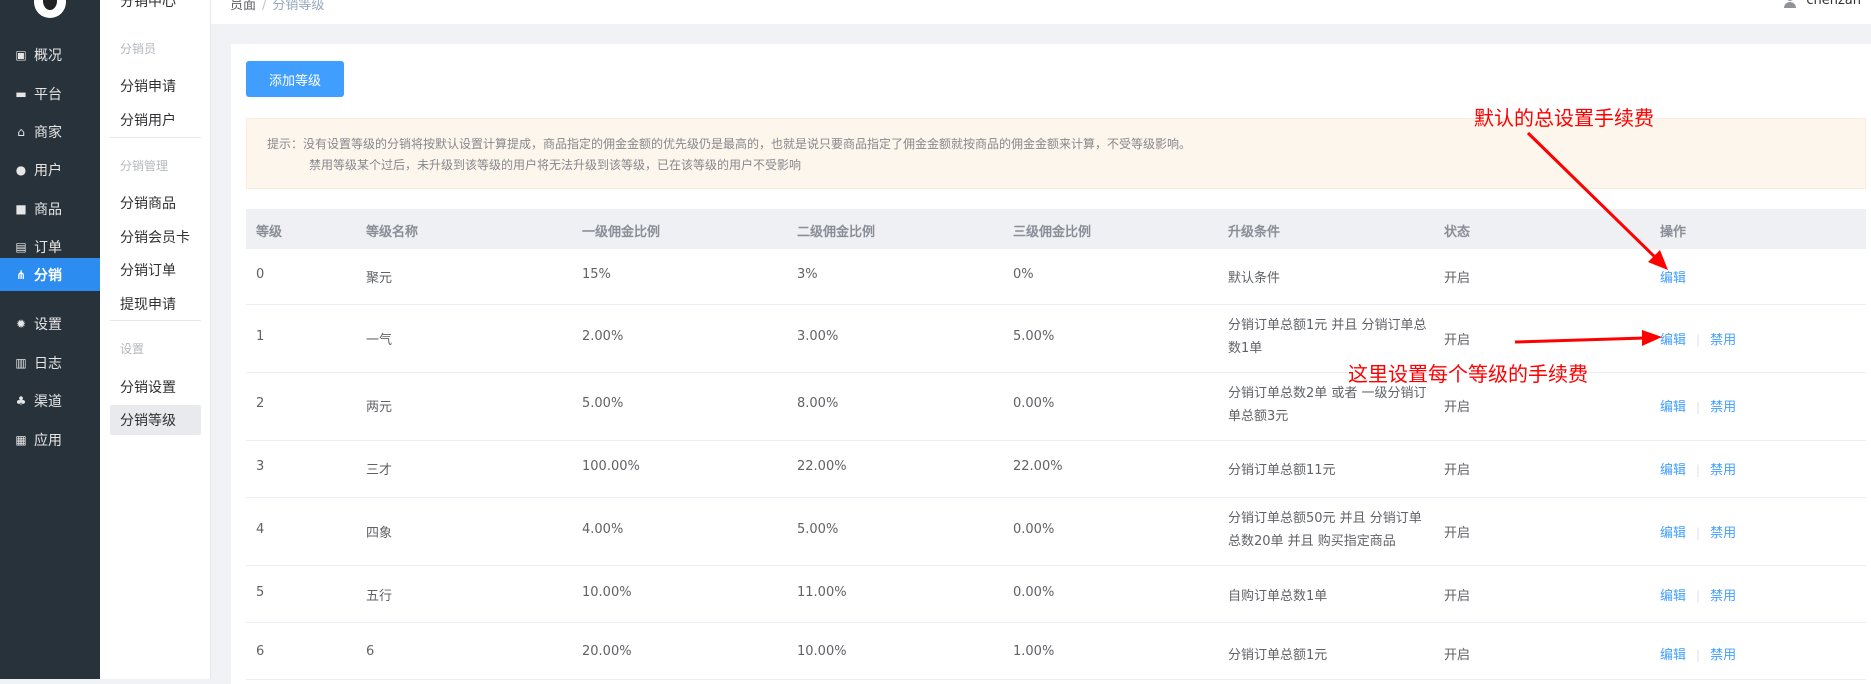 Image resolution: width=1871 pixels, height=684 pixels. Describe the element at coordinates (1034, 651) in the screenshot. I see `cell-rate3: 1.00%` at that location.